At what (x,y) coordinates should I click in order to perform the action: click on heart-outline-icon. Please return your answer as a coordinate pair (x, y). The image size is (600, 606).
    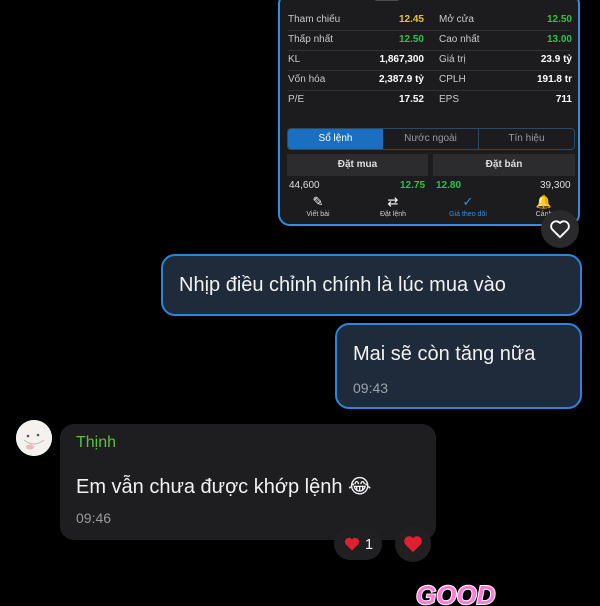
    Looking at the image, I should click on (560, 229).